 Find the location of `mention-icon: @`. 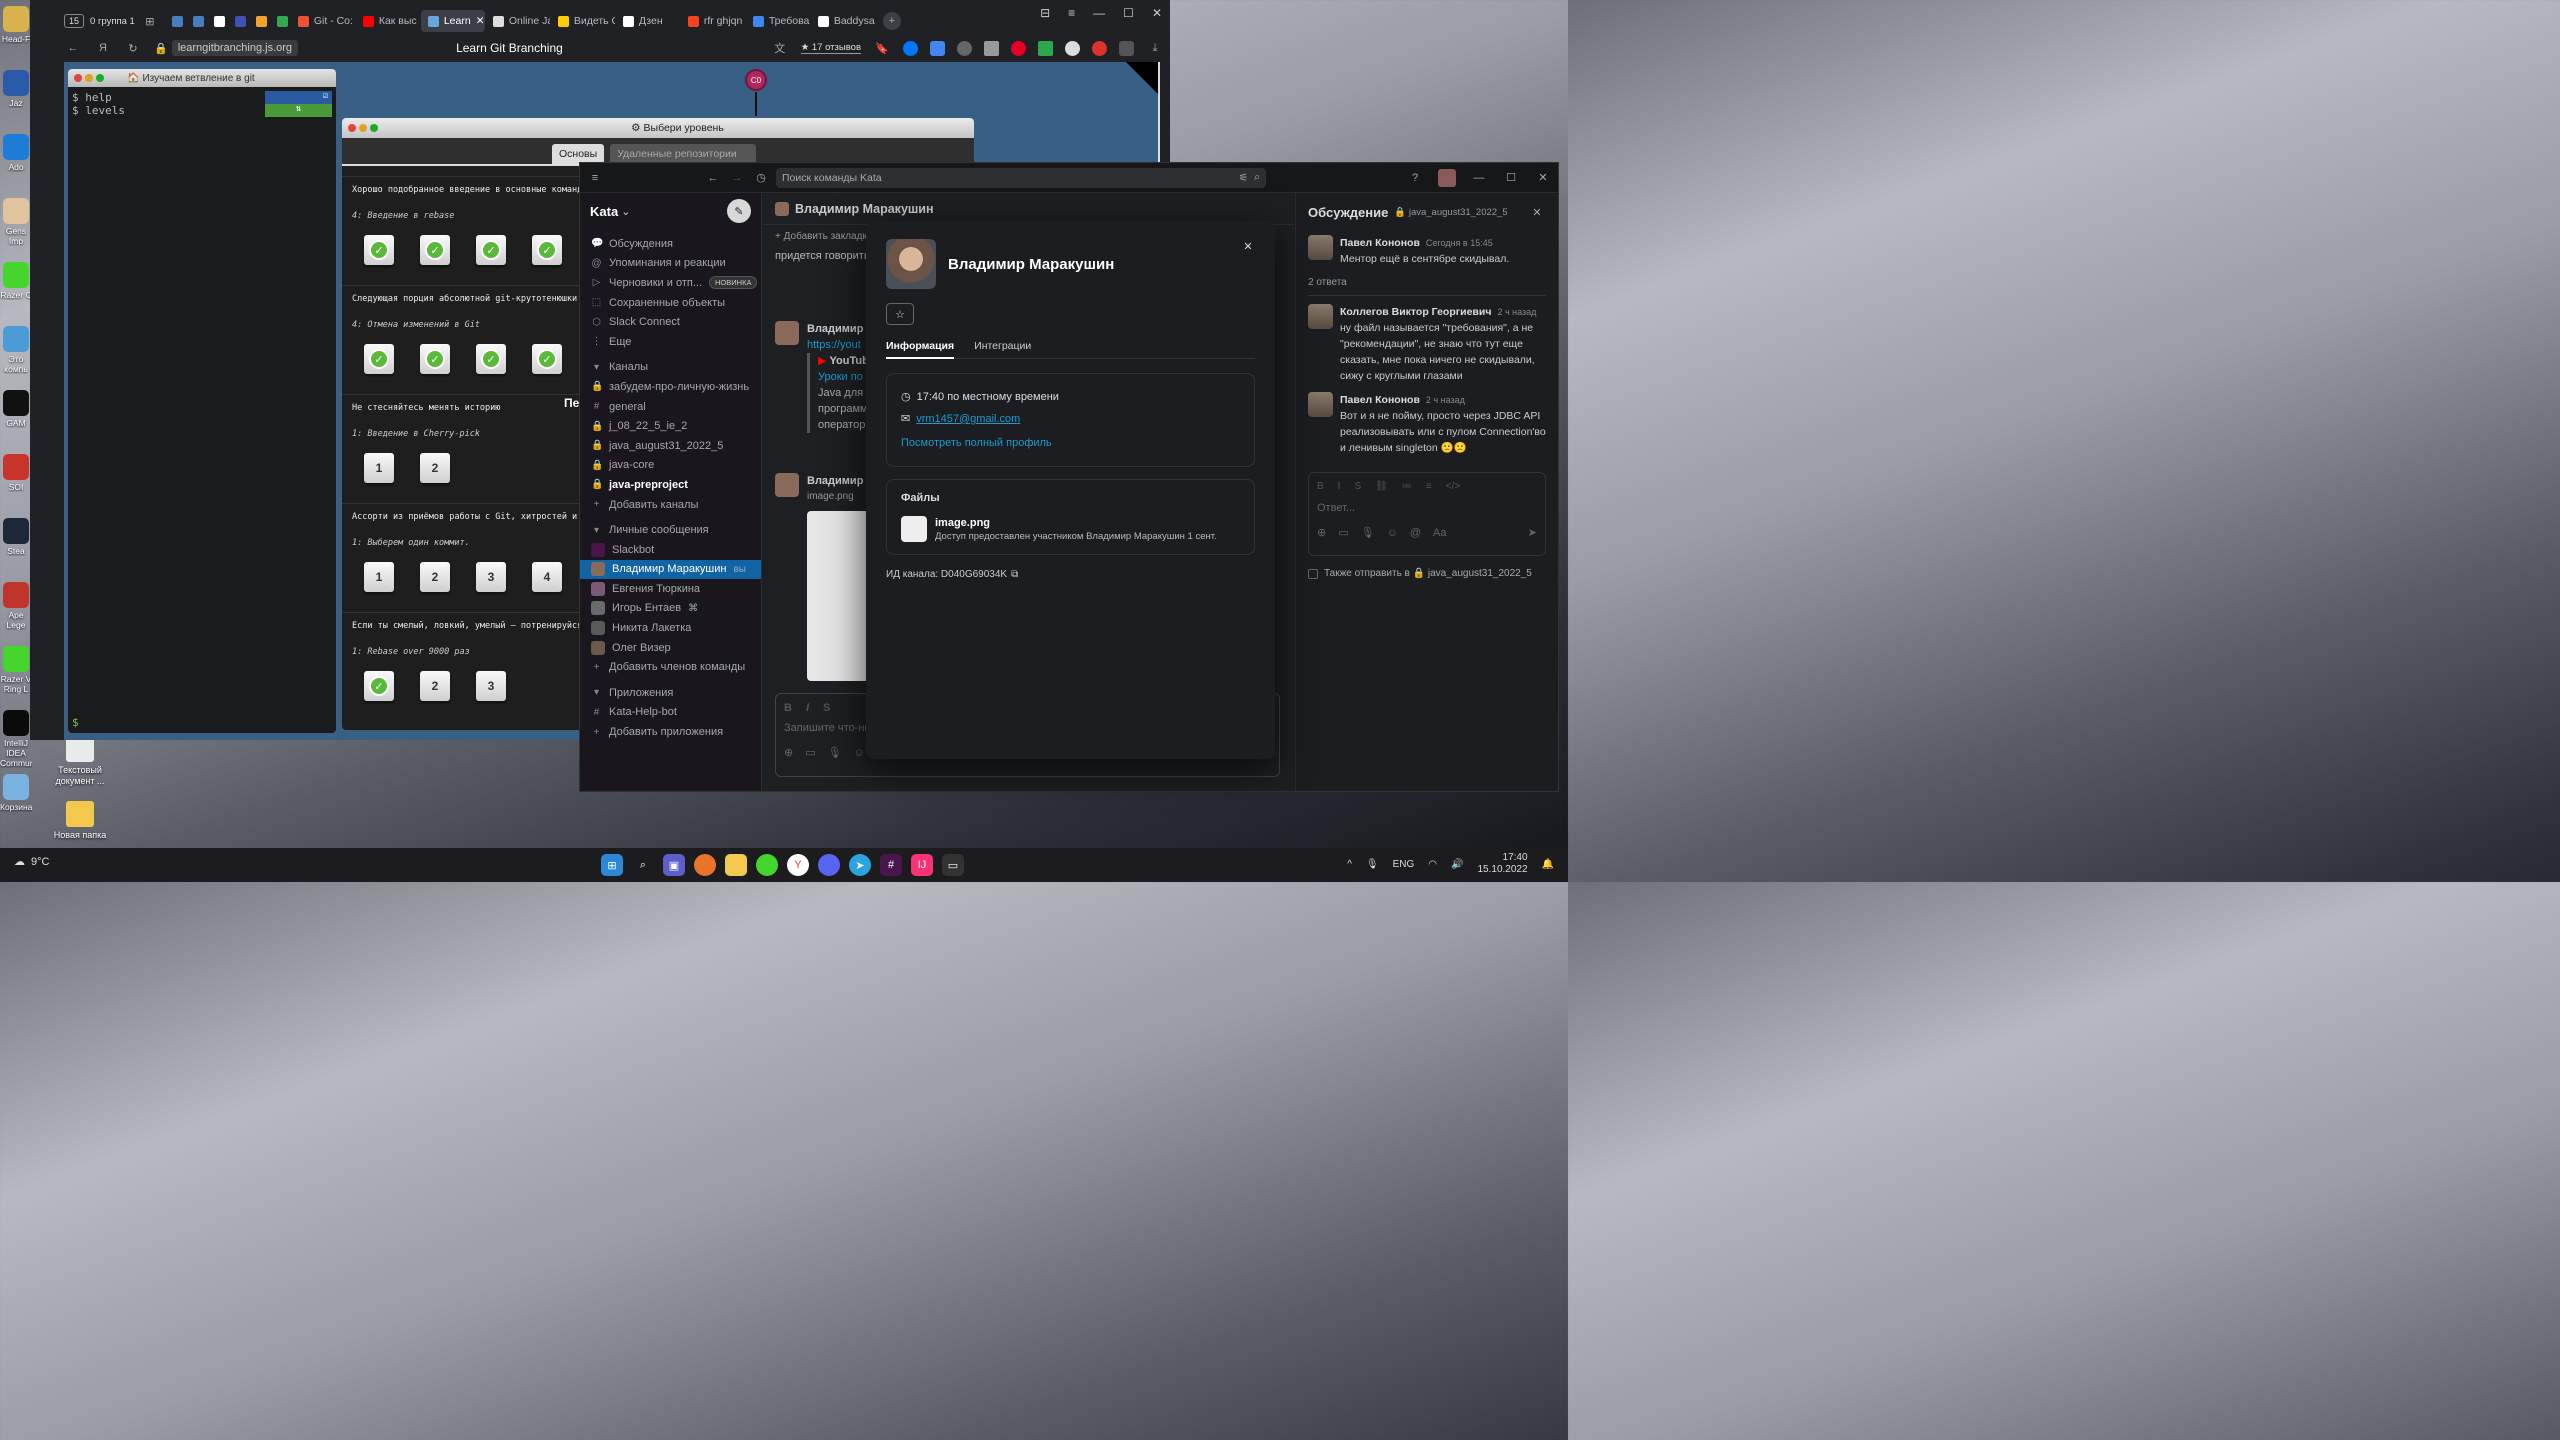

mention-icon: @ is located at coordinates (1415, 533).